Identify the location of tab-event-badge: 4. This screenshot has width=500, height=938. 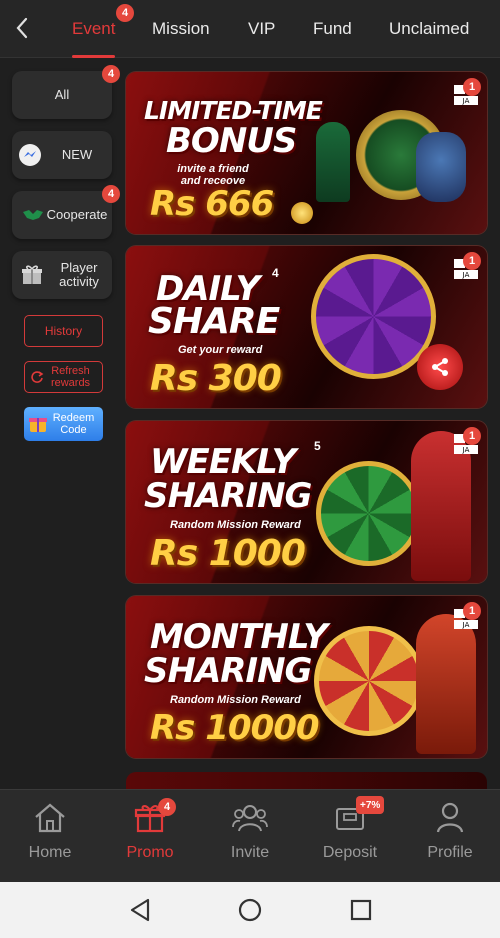
(125, 13).